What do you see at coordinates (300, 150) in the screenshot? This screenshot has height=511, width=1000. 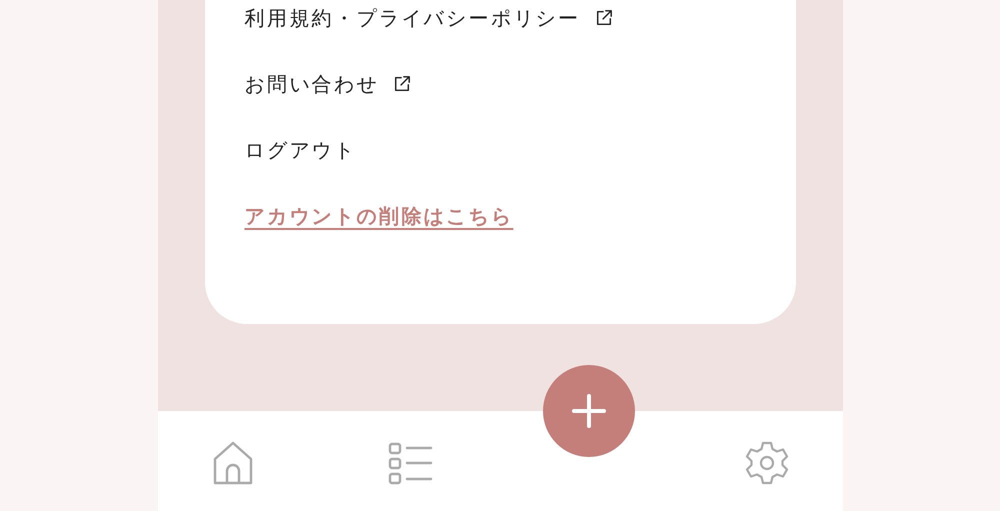 I see `menu-link: ログアウト` at bounding box center [300, 150].